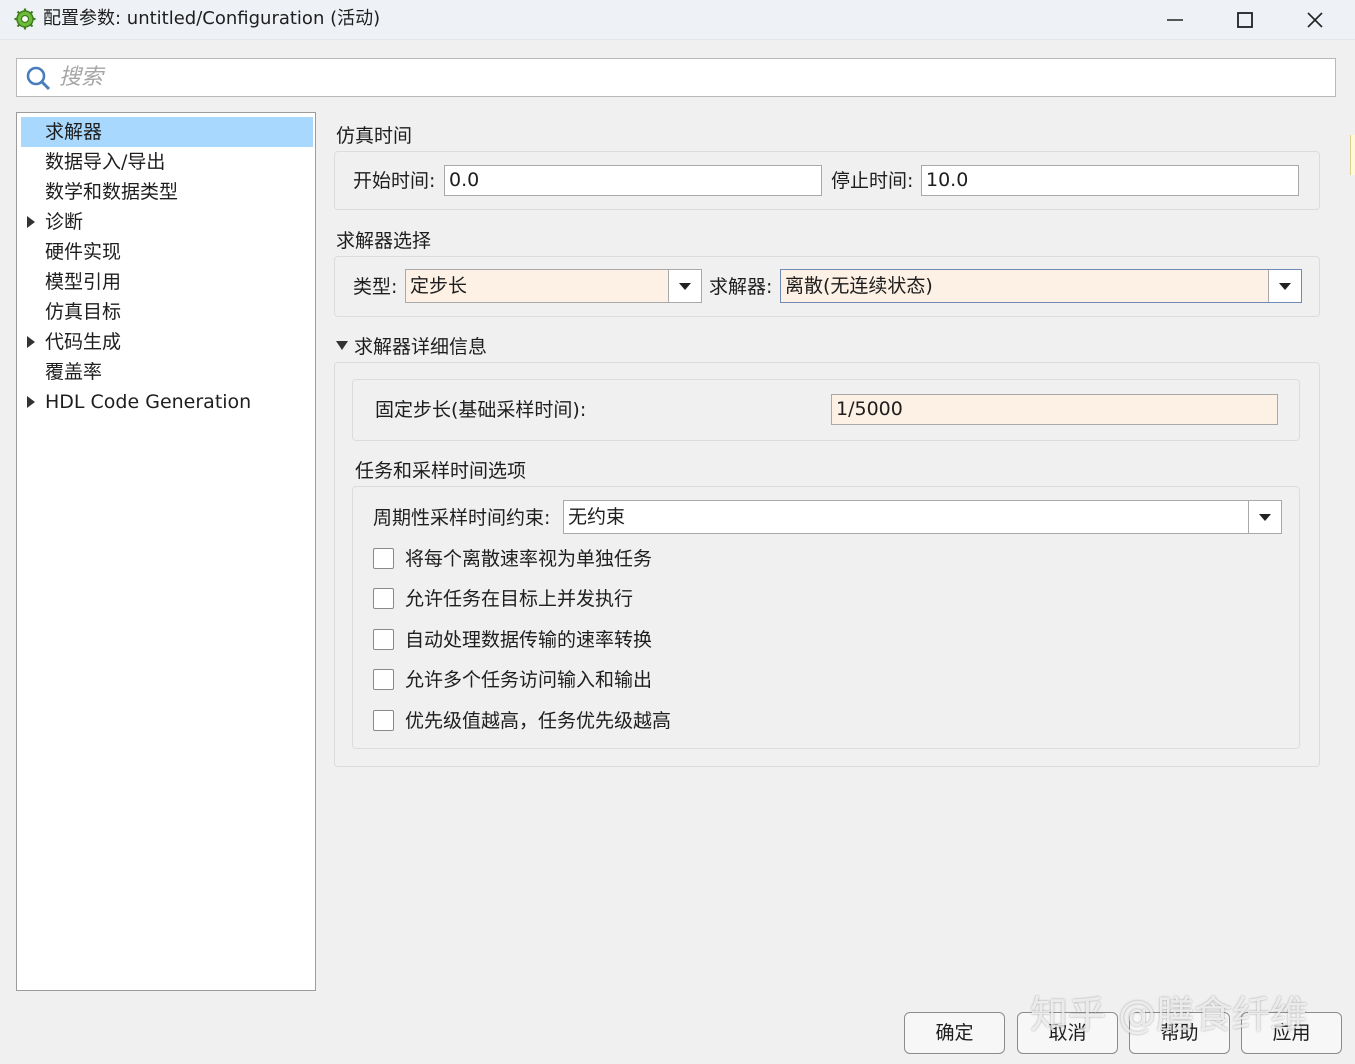 The width and height of the screenshot is (1355, 1064). What do you see at coordinates (167, 312) in the screenshot?
I see `tree-item-sim-target: 仿真目标` at bounding box center [167, 312].